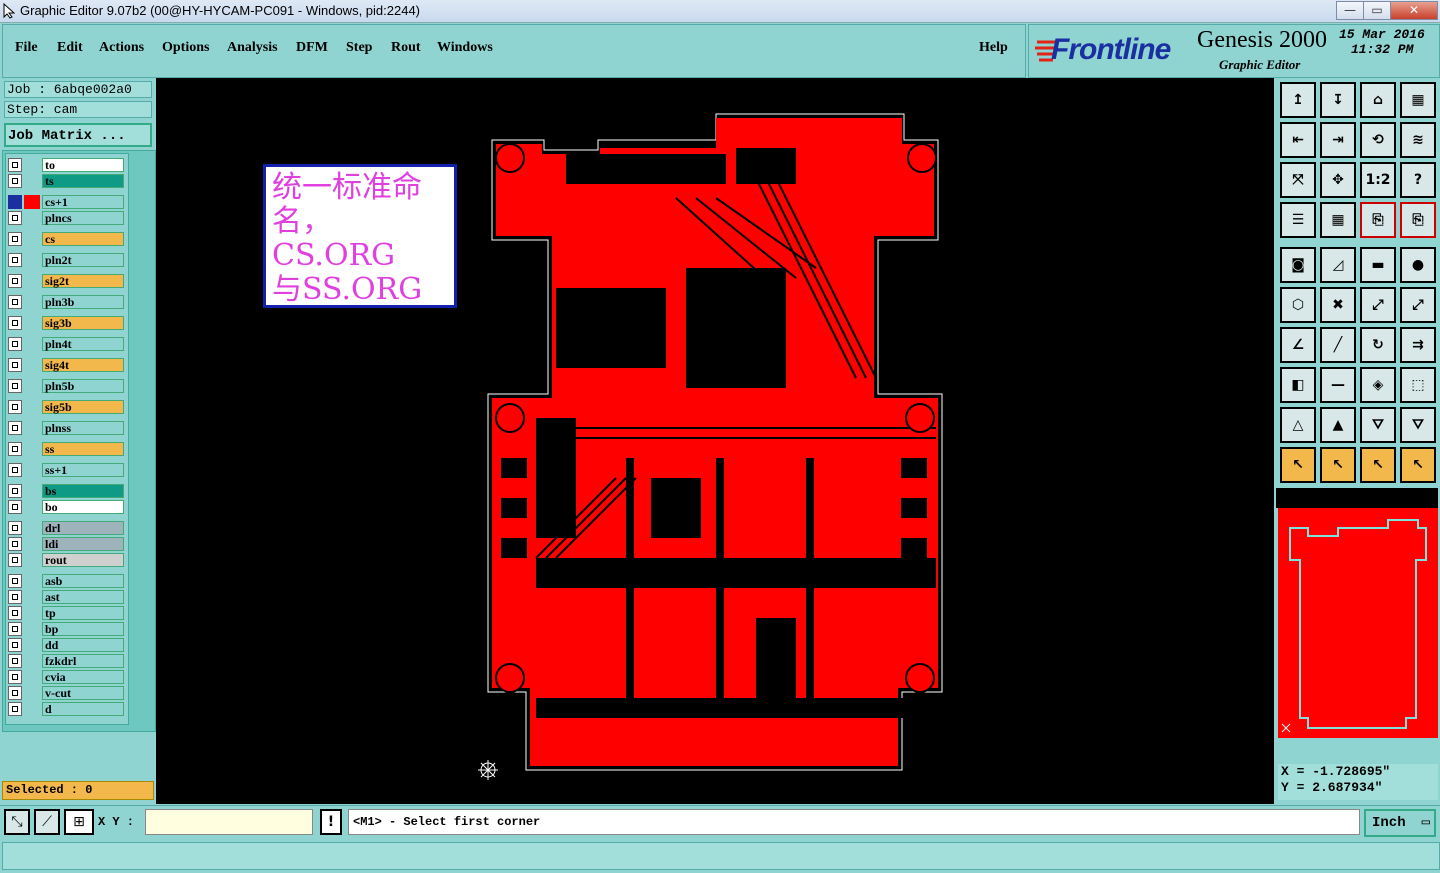  I want to click on layer-name: sig5b, so click(83, 407).